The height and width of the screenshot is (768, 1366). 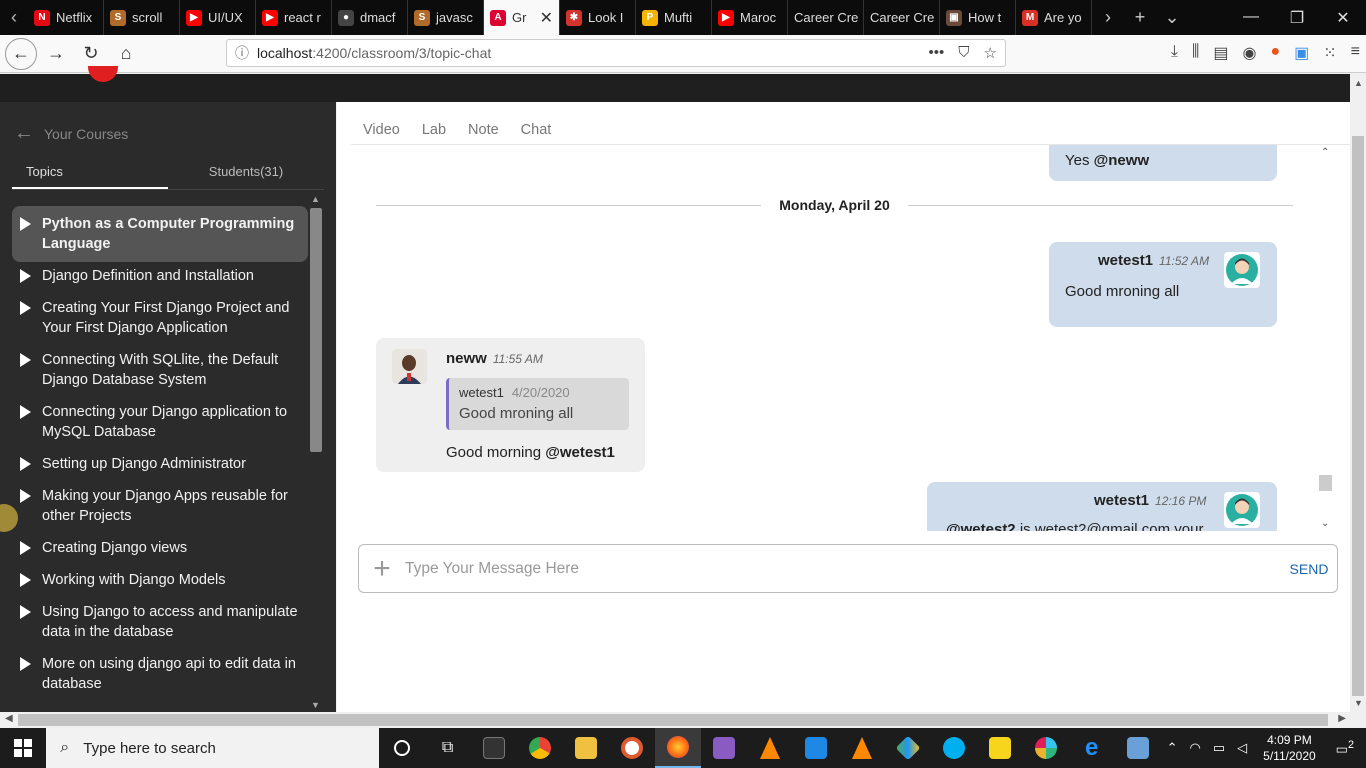 I want to click on close-window-icon: ✕, so click(x=1343, y=18).